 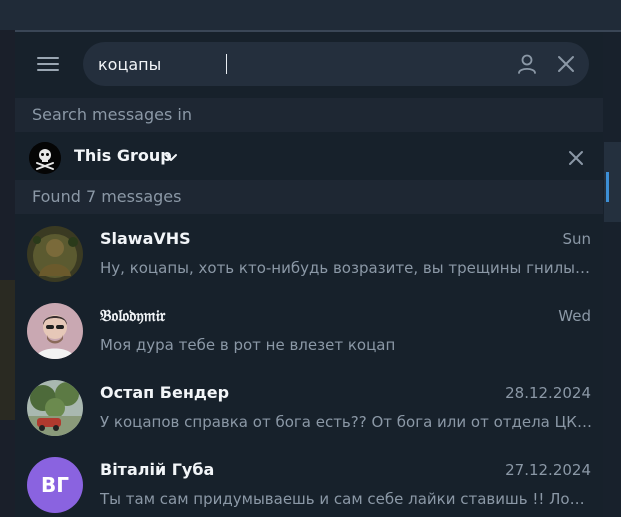 I want to click on group-avatar, so click(x=45, y=158).